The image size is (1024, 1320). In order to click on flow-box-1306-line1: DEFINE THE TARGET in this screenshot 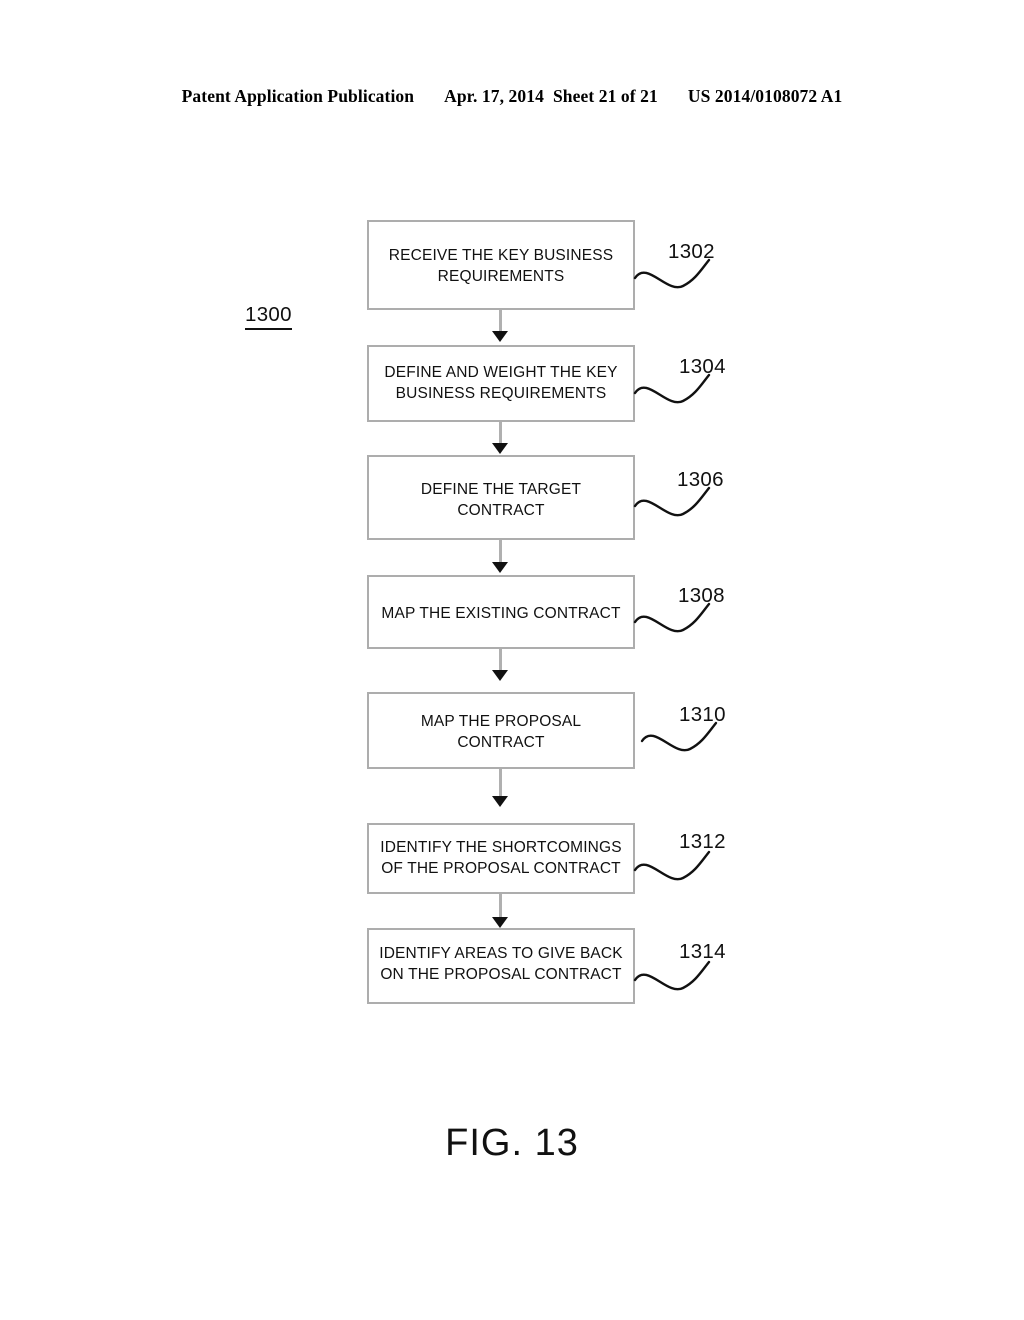, I will do `click(501, 489)`.